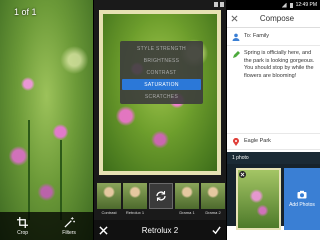  I want to click on filters-label: Filters, so click(69, 232).